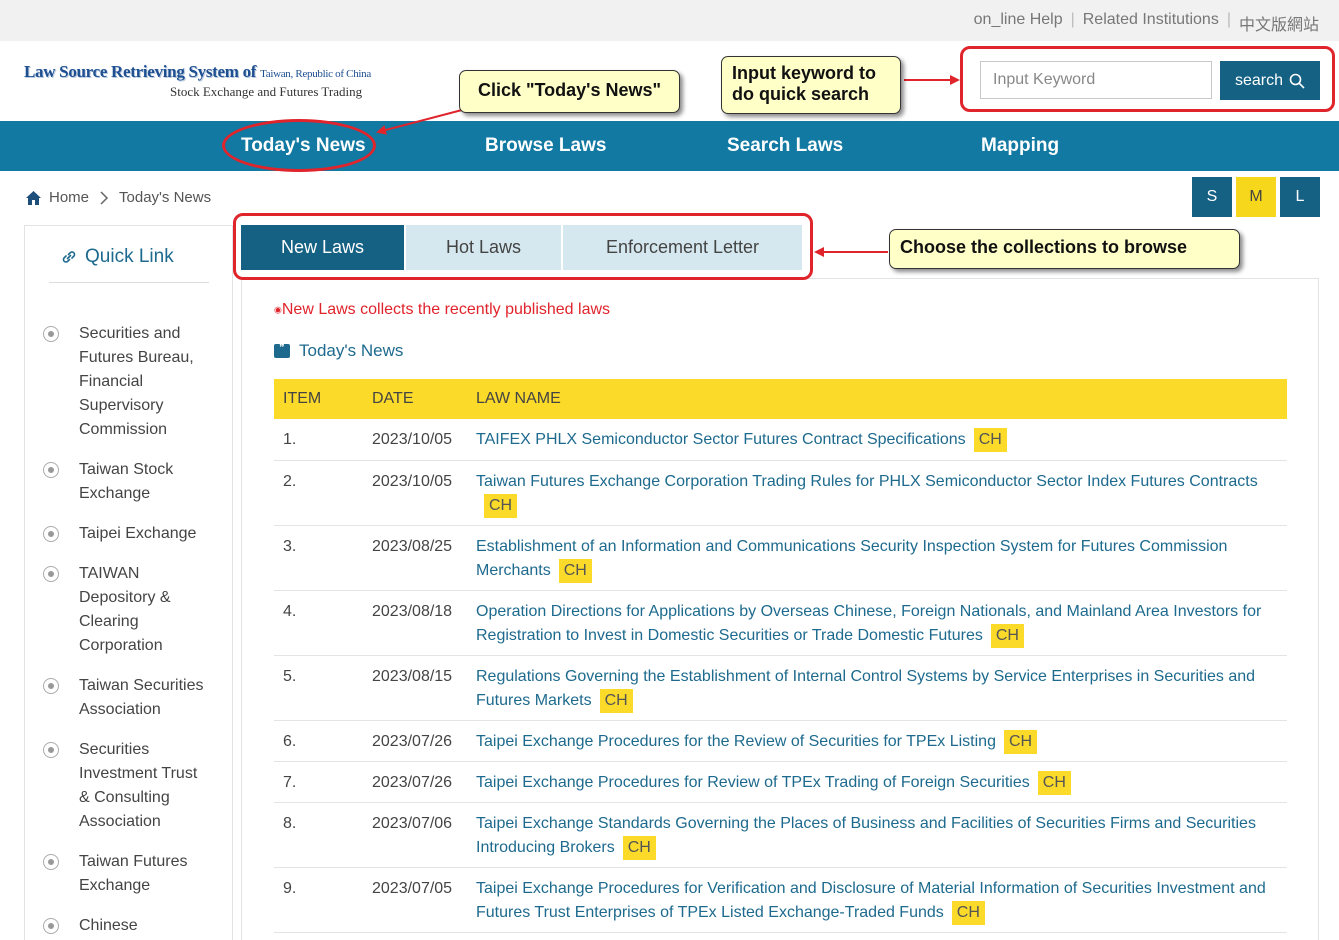 The width and height of the screenshot is (1339, 940). Describe the element at coordinates (338, 351) in the screenshot. I see `section-title: ❞ Today's News` at that location.